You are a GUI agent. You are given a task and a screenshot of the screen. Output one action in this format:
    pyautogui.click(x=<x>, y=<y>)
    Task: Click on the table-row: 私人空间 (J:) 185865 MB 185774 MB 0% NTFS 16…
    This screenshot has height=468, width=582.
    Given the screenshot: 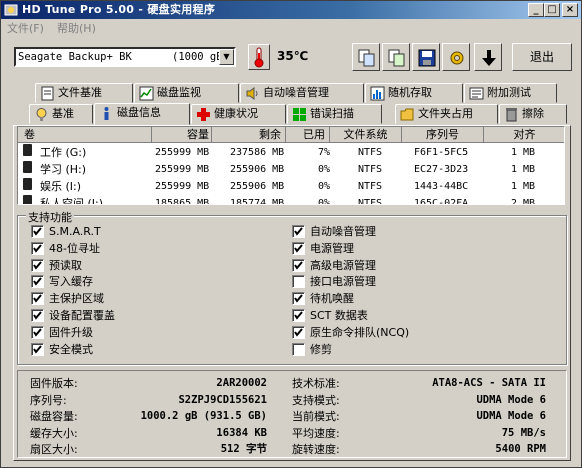 What is the action you would take?
    pyautogui.click(x=291, y=200)
    